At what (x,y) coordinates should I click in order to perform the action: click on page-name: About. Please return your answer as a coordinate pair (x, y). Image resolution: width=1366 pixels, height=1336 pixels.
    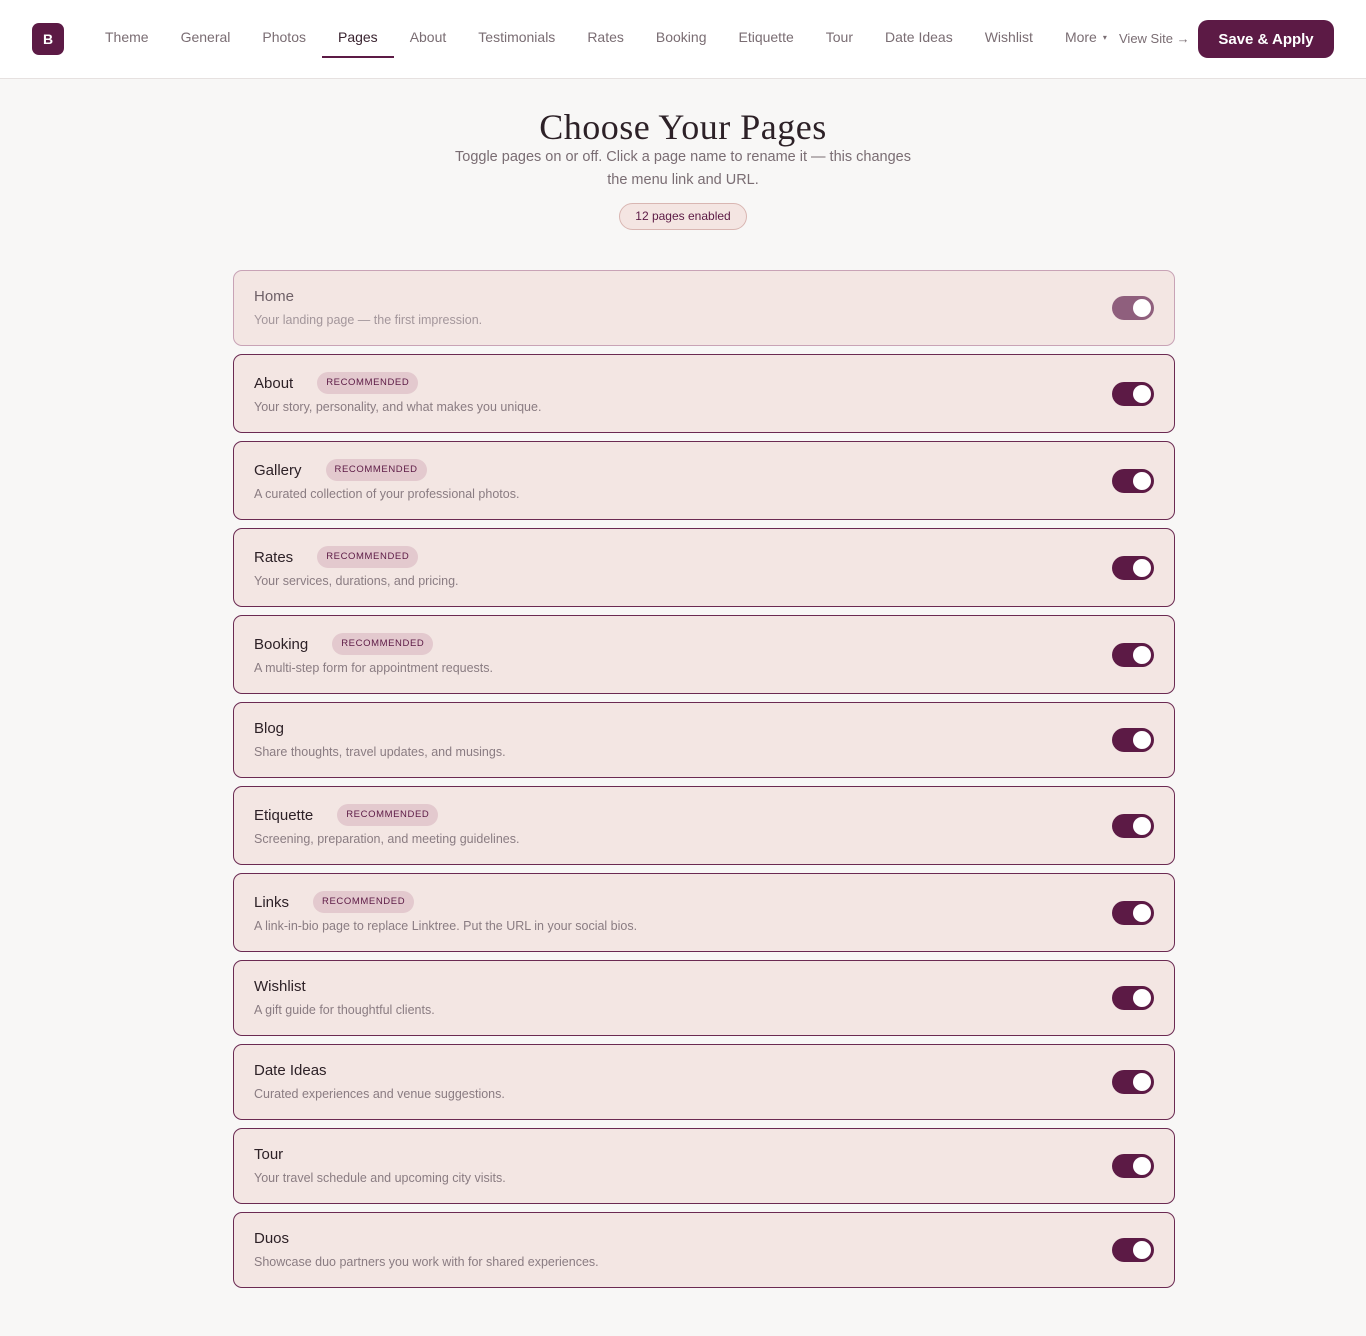
    Looking at the image, I should click on (273, 383).